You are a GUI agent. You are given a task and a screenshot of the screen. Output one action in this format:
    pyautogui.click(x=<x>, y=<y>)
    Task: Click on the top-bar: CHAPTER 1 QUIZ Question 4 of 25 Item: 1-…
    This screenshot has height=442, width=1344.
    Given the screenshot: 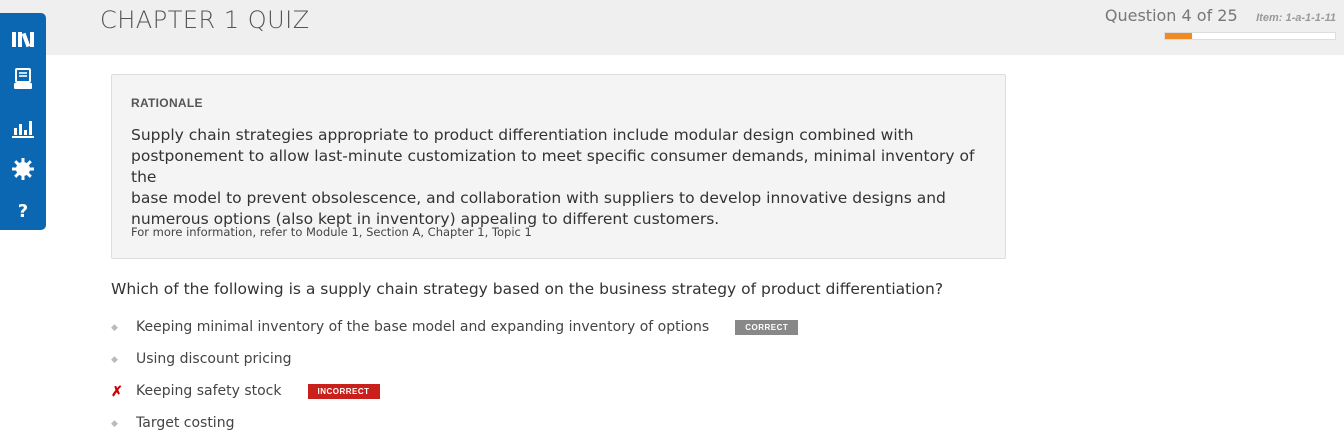 What is the action you would take?
    pyautogui.click(x=672, y=27)
    